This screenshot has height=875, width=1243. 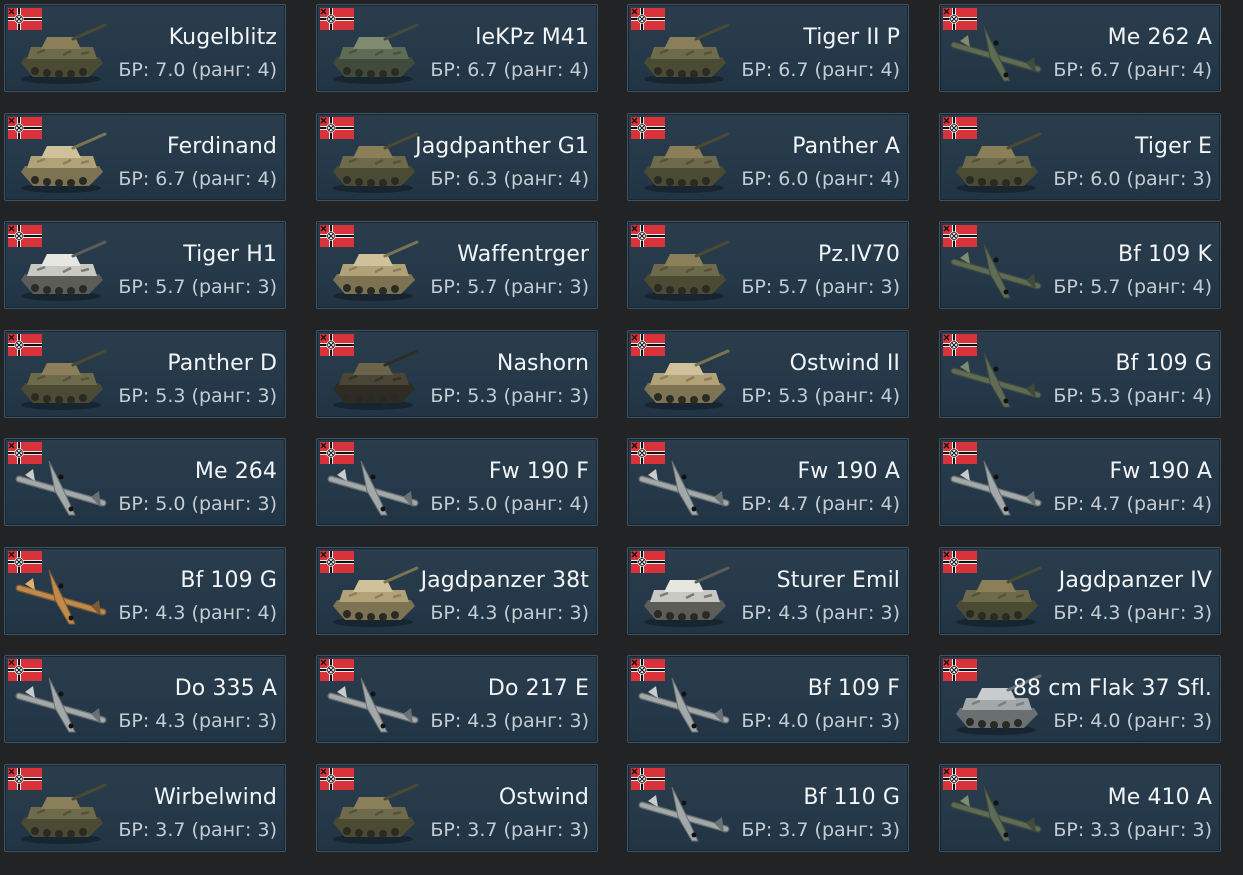 I want to click on vehicle-card-bf-109-g: Bf 109 G БР: 4.3 (ранг: 4), so click(x=145, y=591).